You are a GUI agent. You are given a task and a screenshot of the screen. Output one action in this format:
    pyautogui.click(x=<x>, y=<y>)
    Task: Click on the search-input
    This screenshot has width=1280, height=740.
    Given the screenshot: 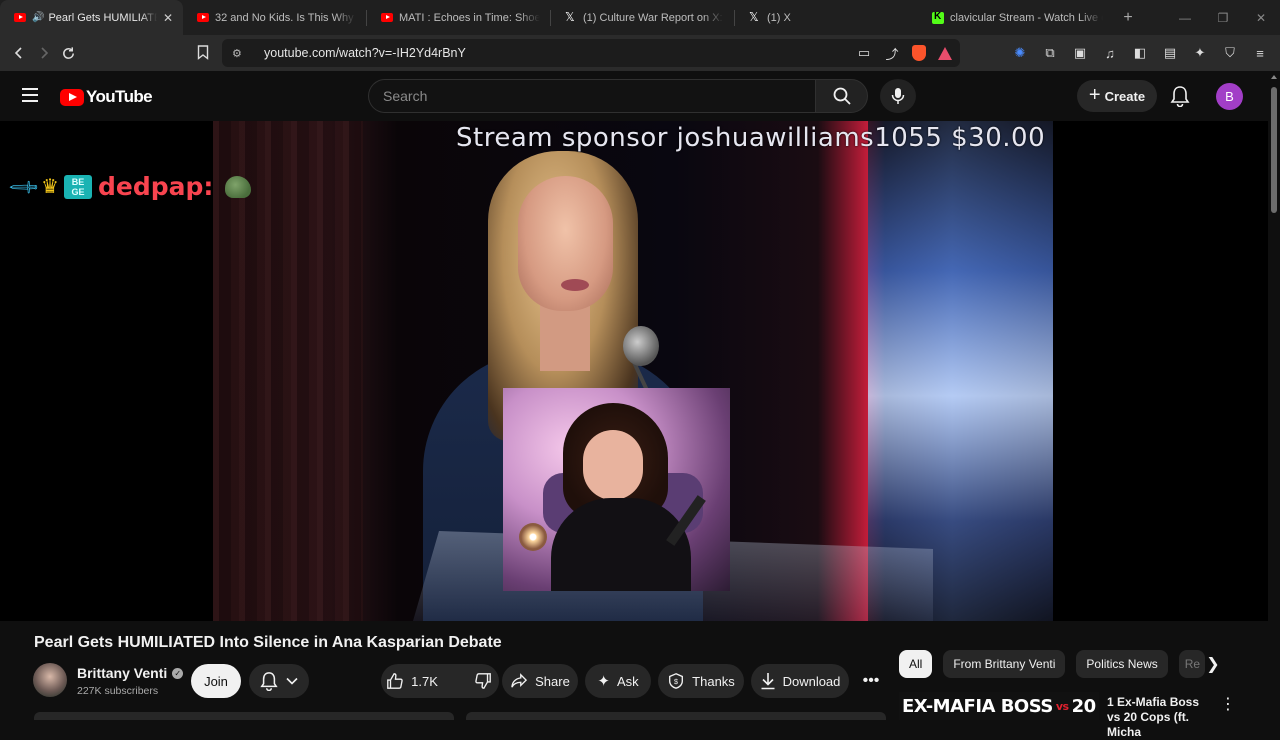 What is the action you would take?
    pyautogui.click(x=599, y=96)
    